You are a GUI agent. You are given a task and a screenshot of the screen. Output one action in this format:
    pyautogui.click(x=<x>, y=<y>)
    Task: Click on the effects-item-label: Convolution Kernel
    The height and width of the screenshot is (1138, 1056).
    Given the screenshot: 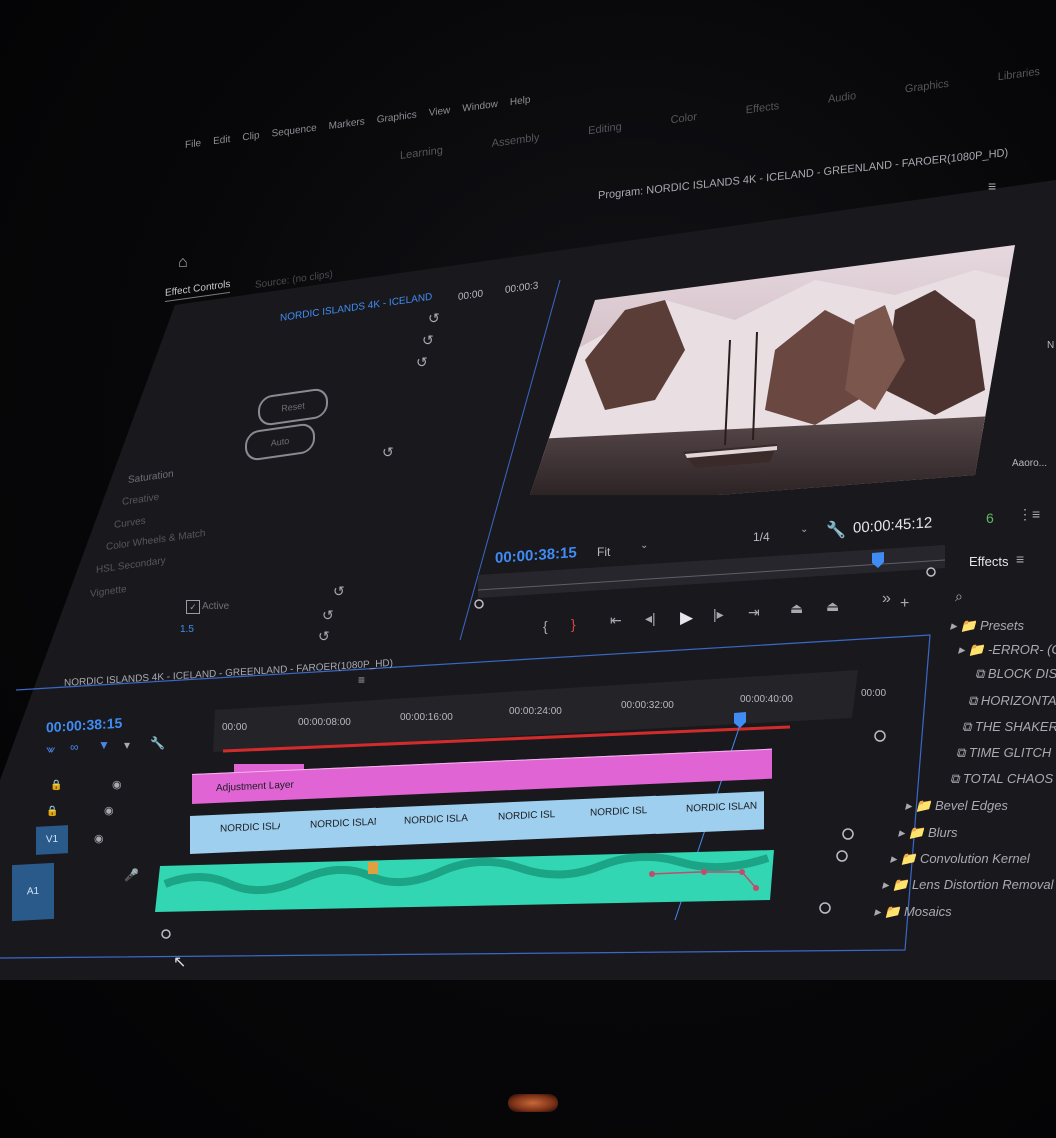 What is the action you would take?
    pyautogui.click(x=974, y=858)
    